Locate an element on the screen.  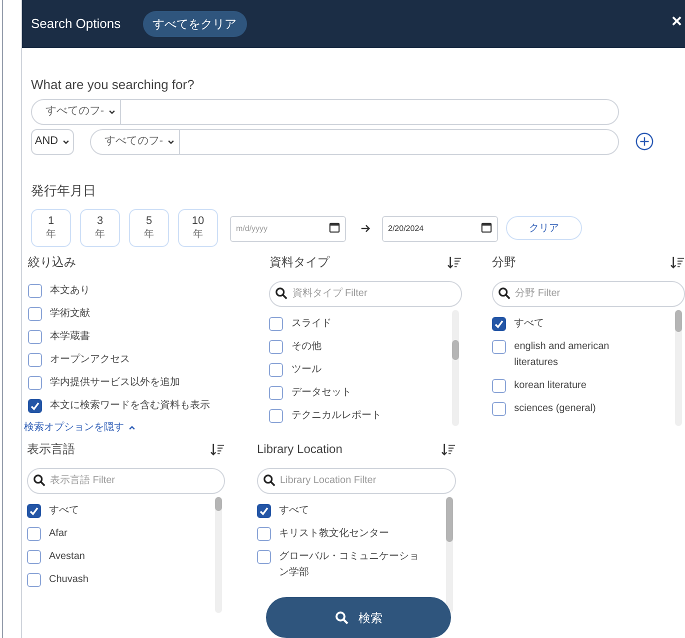
right-arrow-icon is located at coordinates (365, 228).